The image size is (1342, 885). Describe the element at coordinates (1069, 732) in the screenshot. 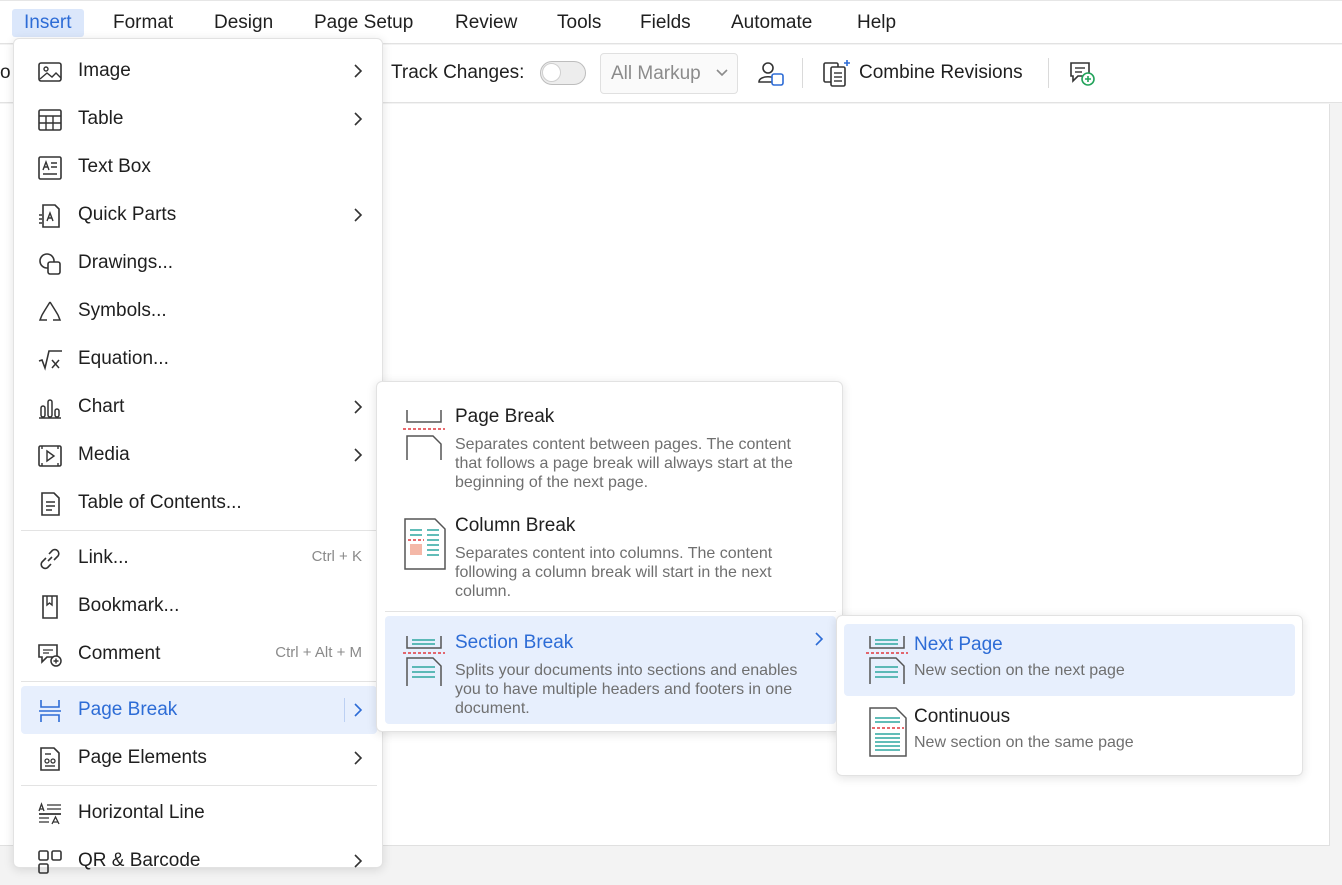

I see `submenu-item-continuous: Continuous New section on the same page` at that location.